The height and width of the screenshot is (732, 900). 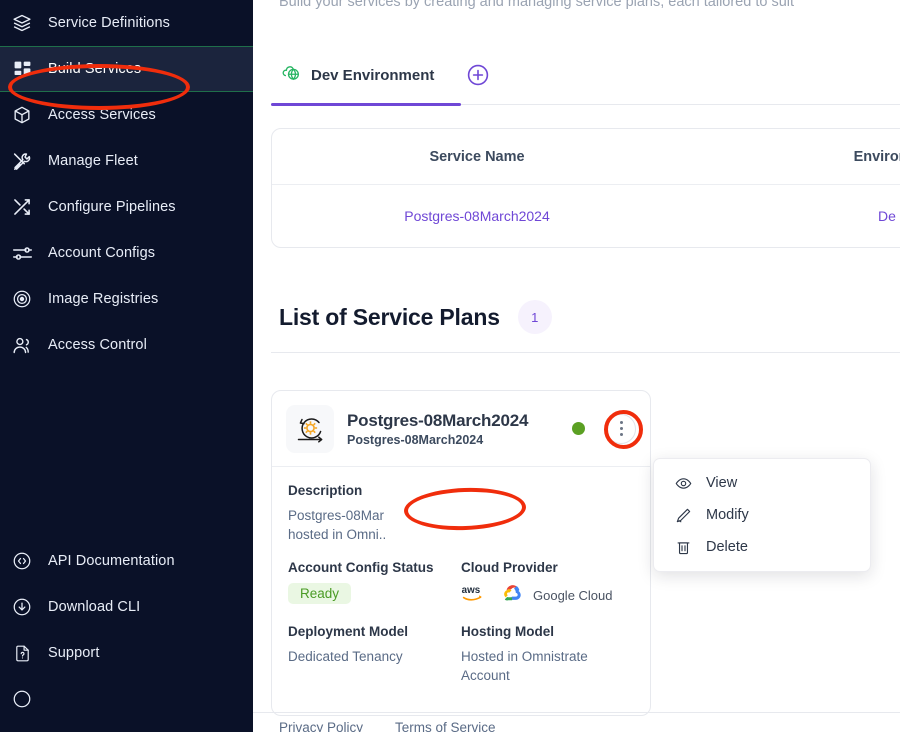 I want to click on eye-icon, so click(x=683, y=483).